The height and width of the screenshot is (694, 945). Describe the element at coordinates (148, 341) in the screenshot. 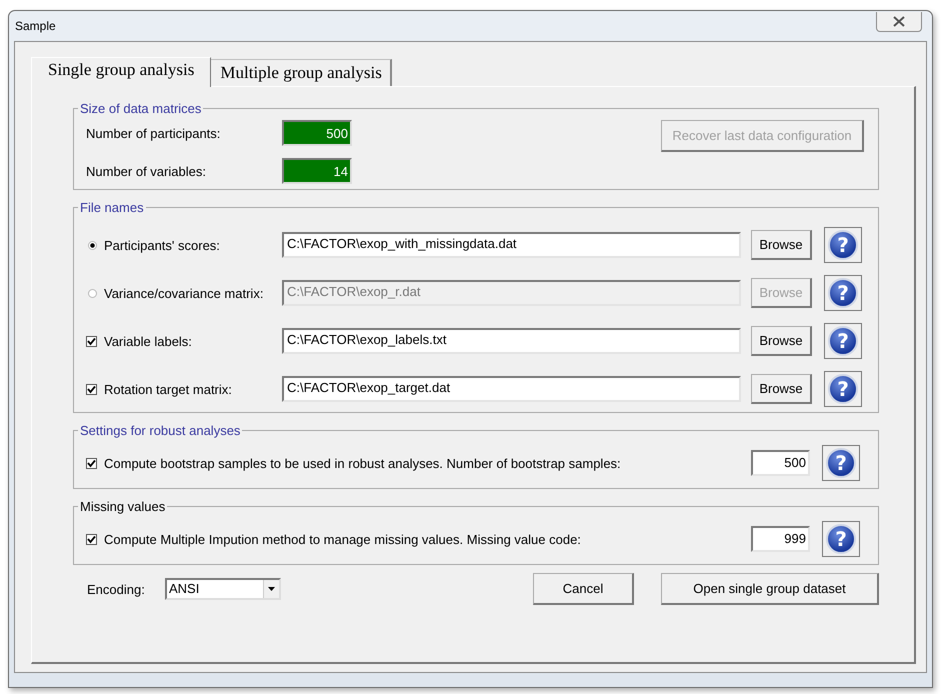

I see `option-label: Variable labels:` at that location.